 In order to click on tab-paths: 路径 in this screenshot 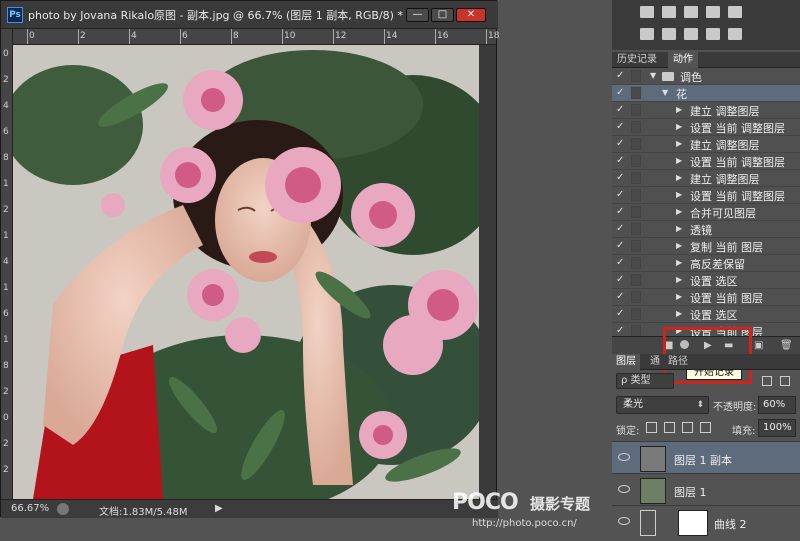, I will do `click(678, 362)`.